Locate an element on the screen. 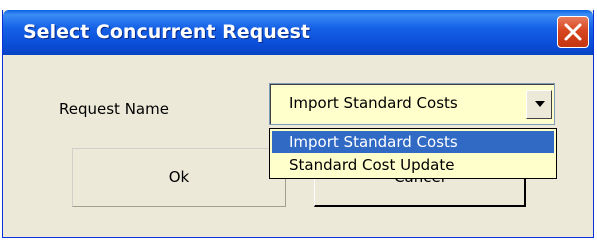  close-icon is located at coordinates (573, 32).